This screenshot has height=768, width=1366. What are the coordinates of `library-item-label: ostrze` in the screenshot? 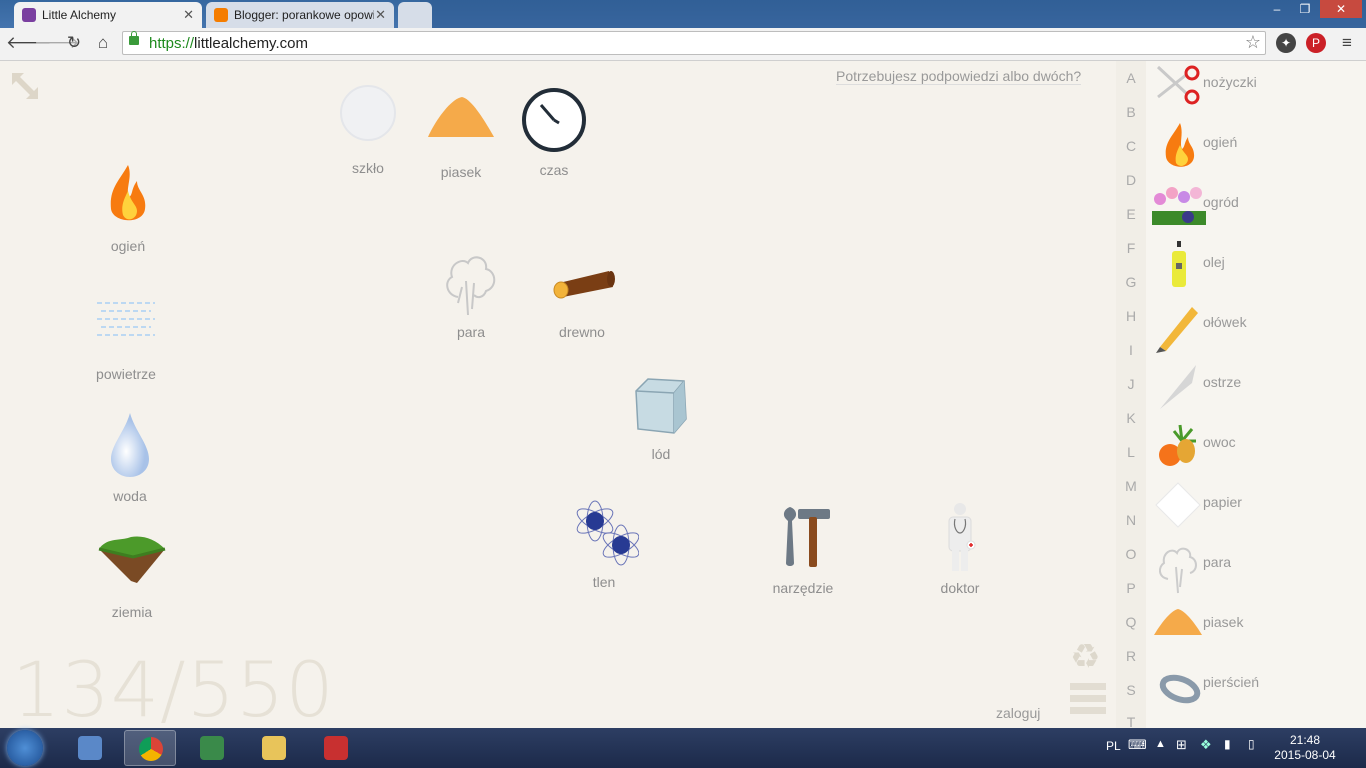 It's located at (1222, 382).